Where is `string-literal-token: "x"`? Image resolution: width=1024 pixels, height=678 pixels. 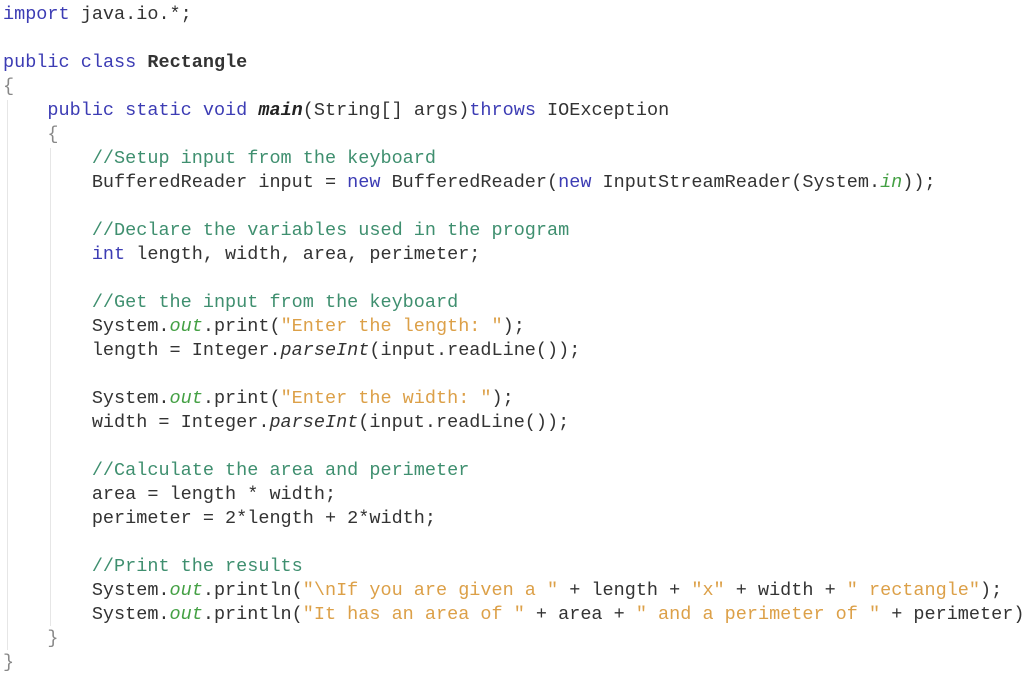
string-literal-token: "x" is located at coordinates (708, 590).